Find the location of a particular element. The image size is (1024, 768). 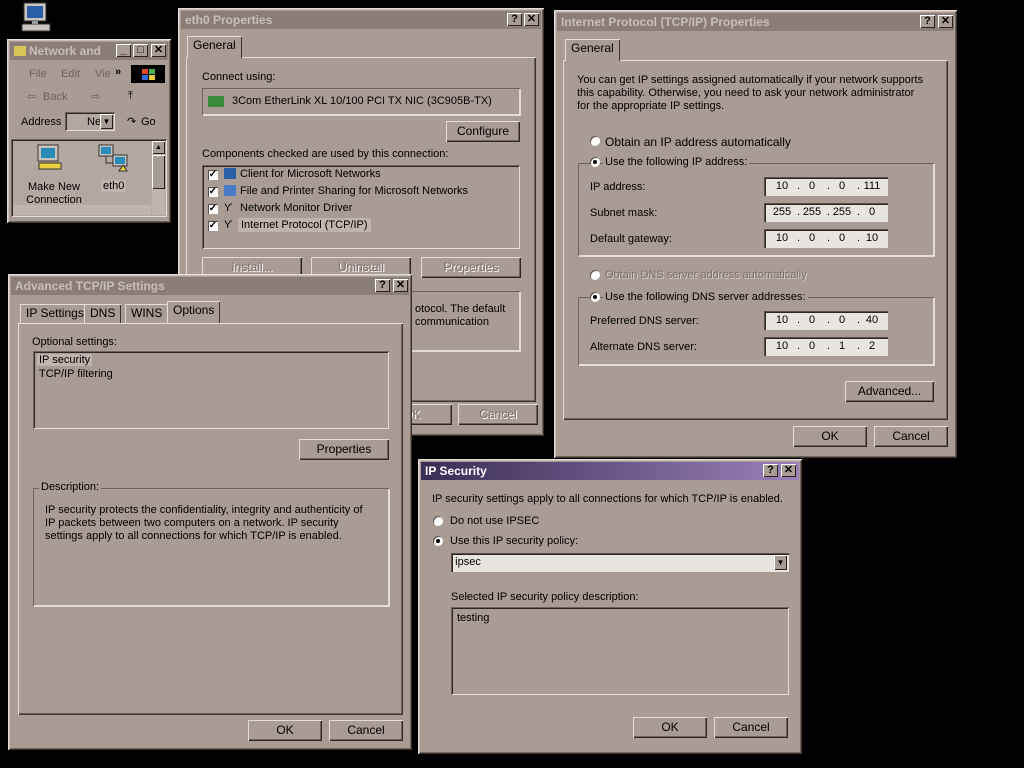

menu-view: Vie is located at coordinates (103, 74).